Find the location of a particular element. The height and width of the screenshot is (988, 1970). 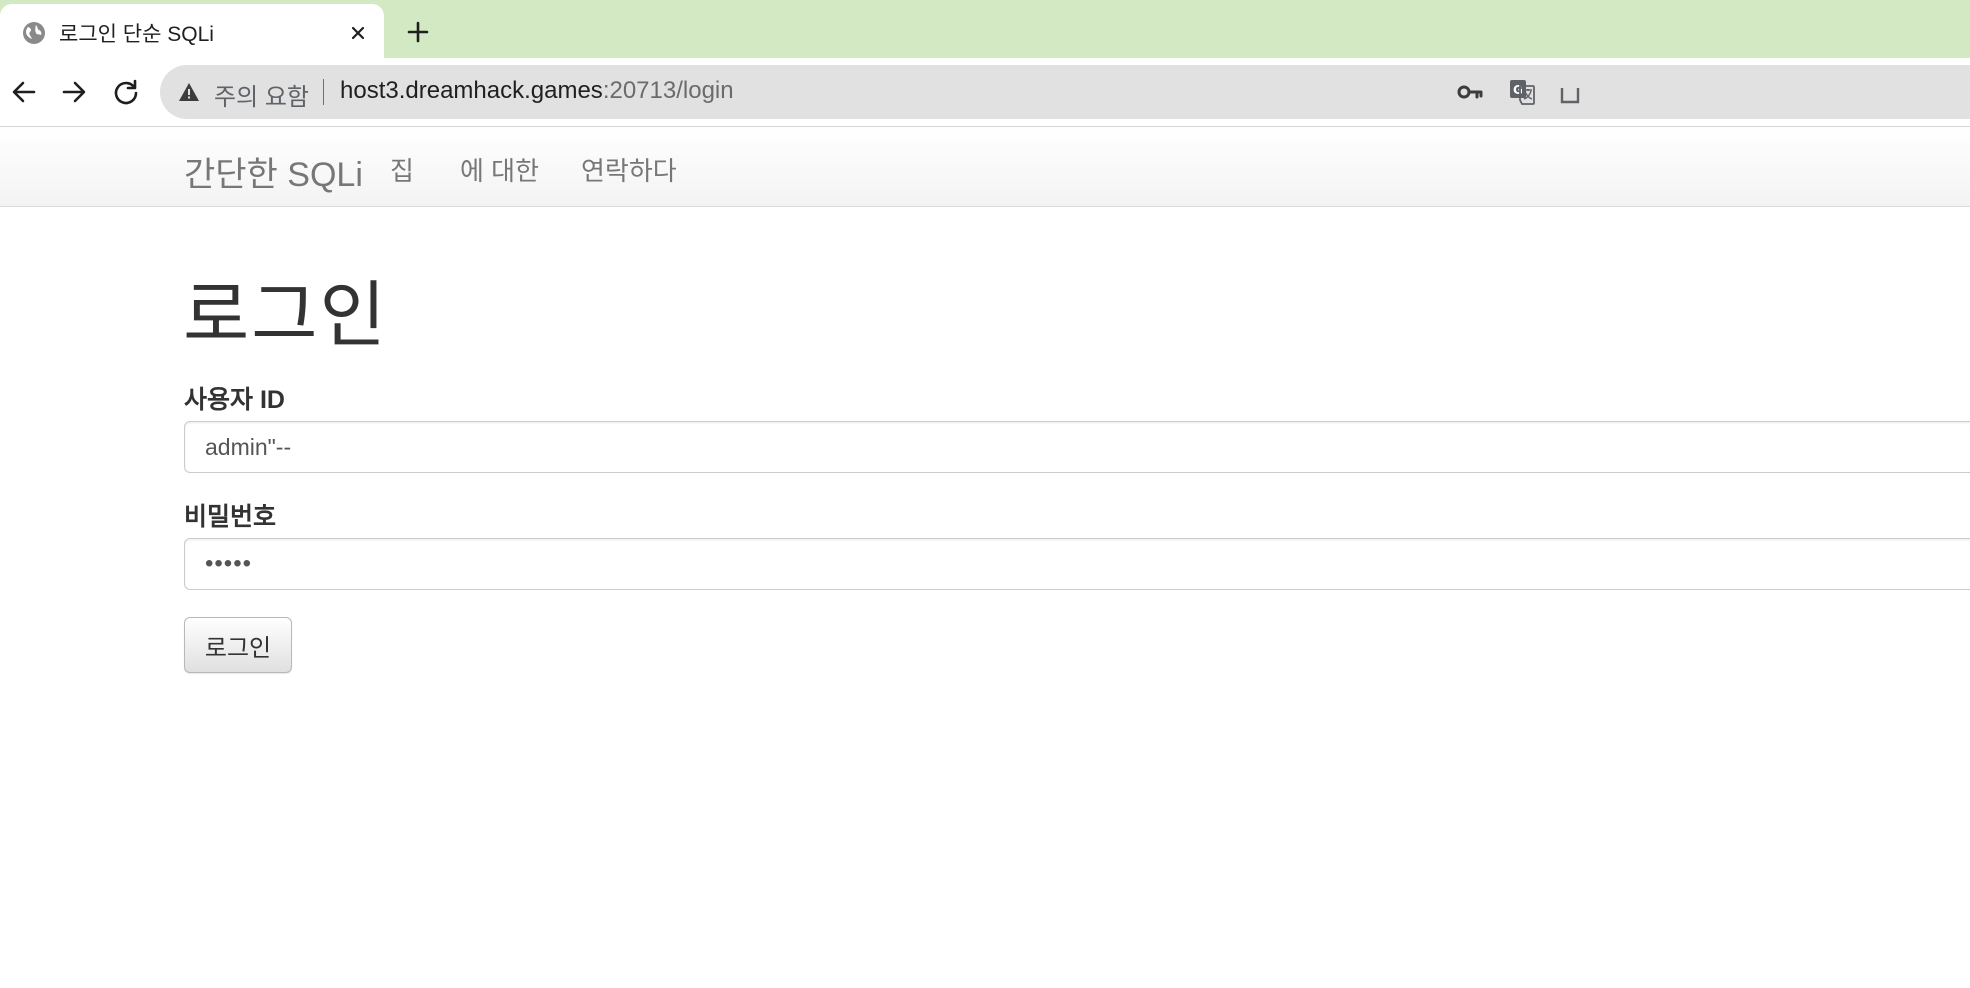

nav-link-about: 에 대한 is located at coordinates (499, 169).